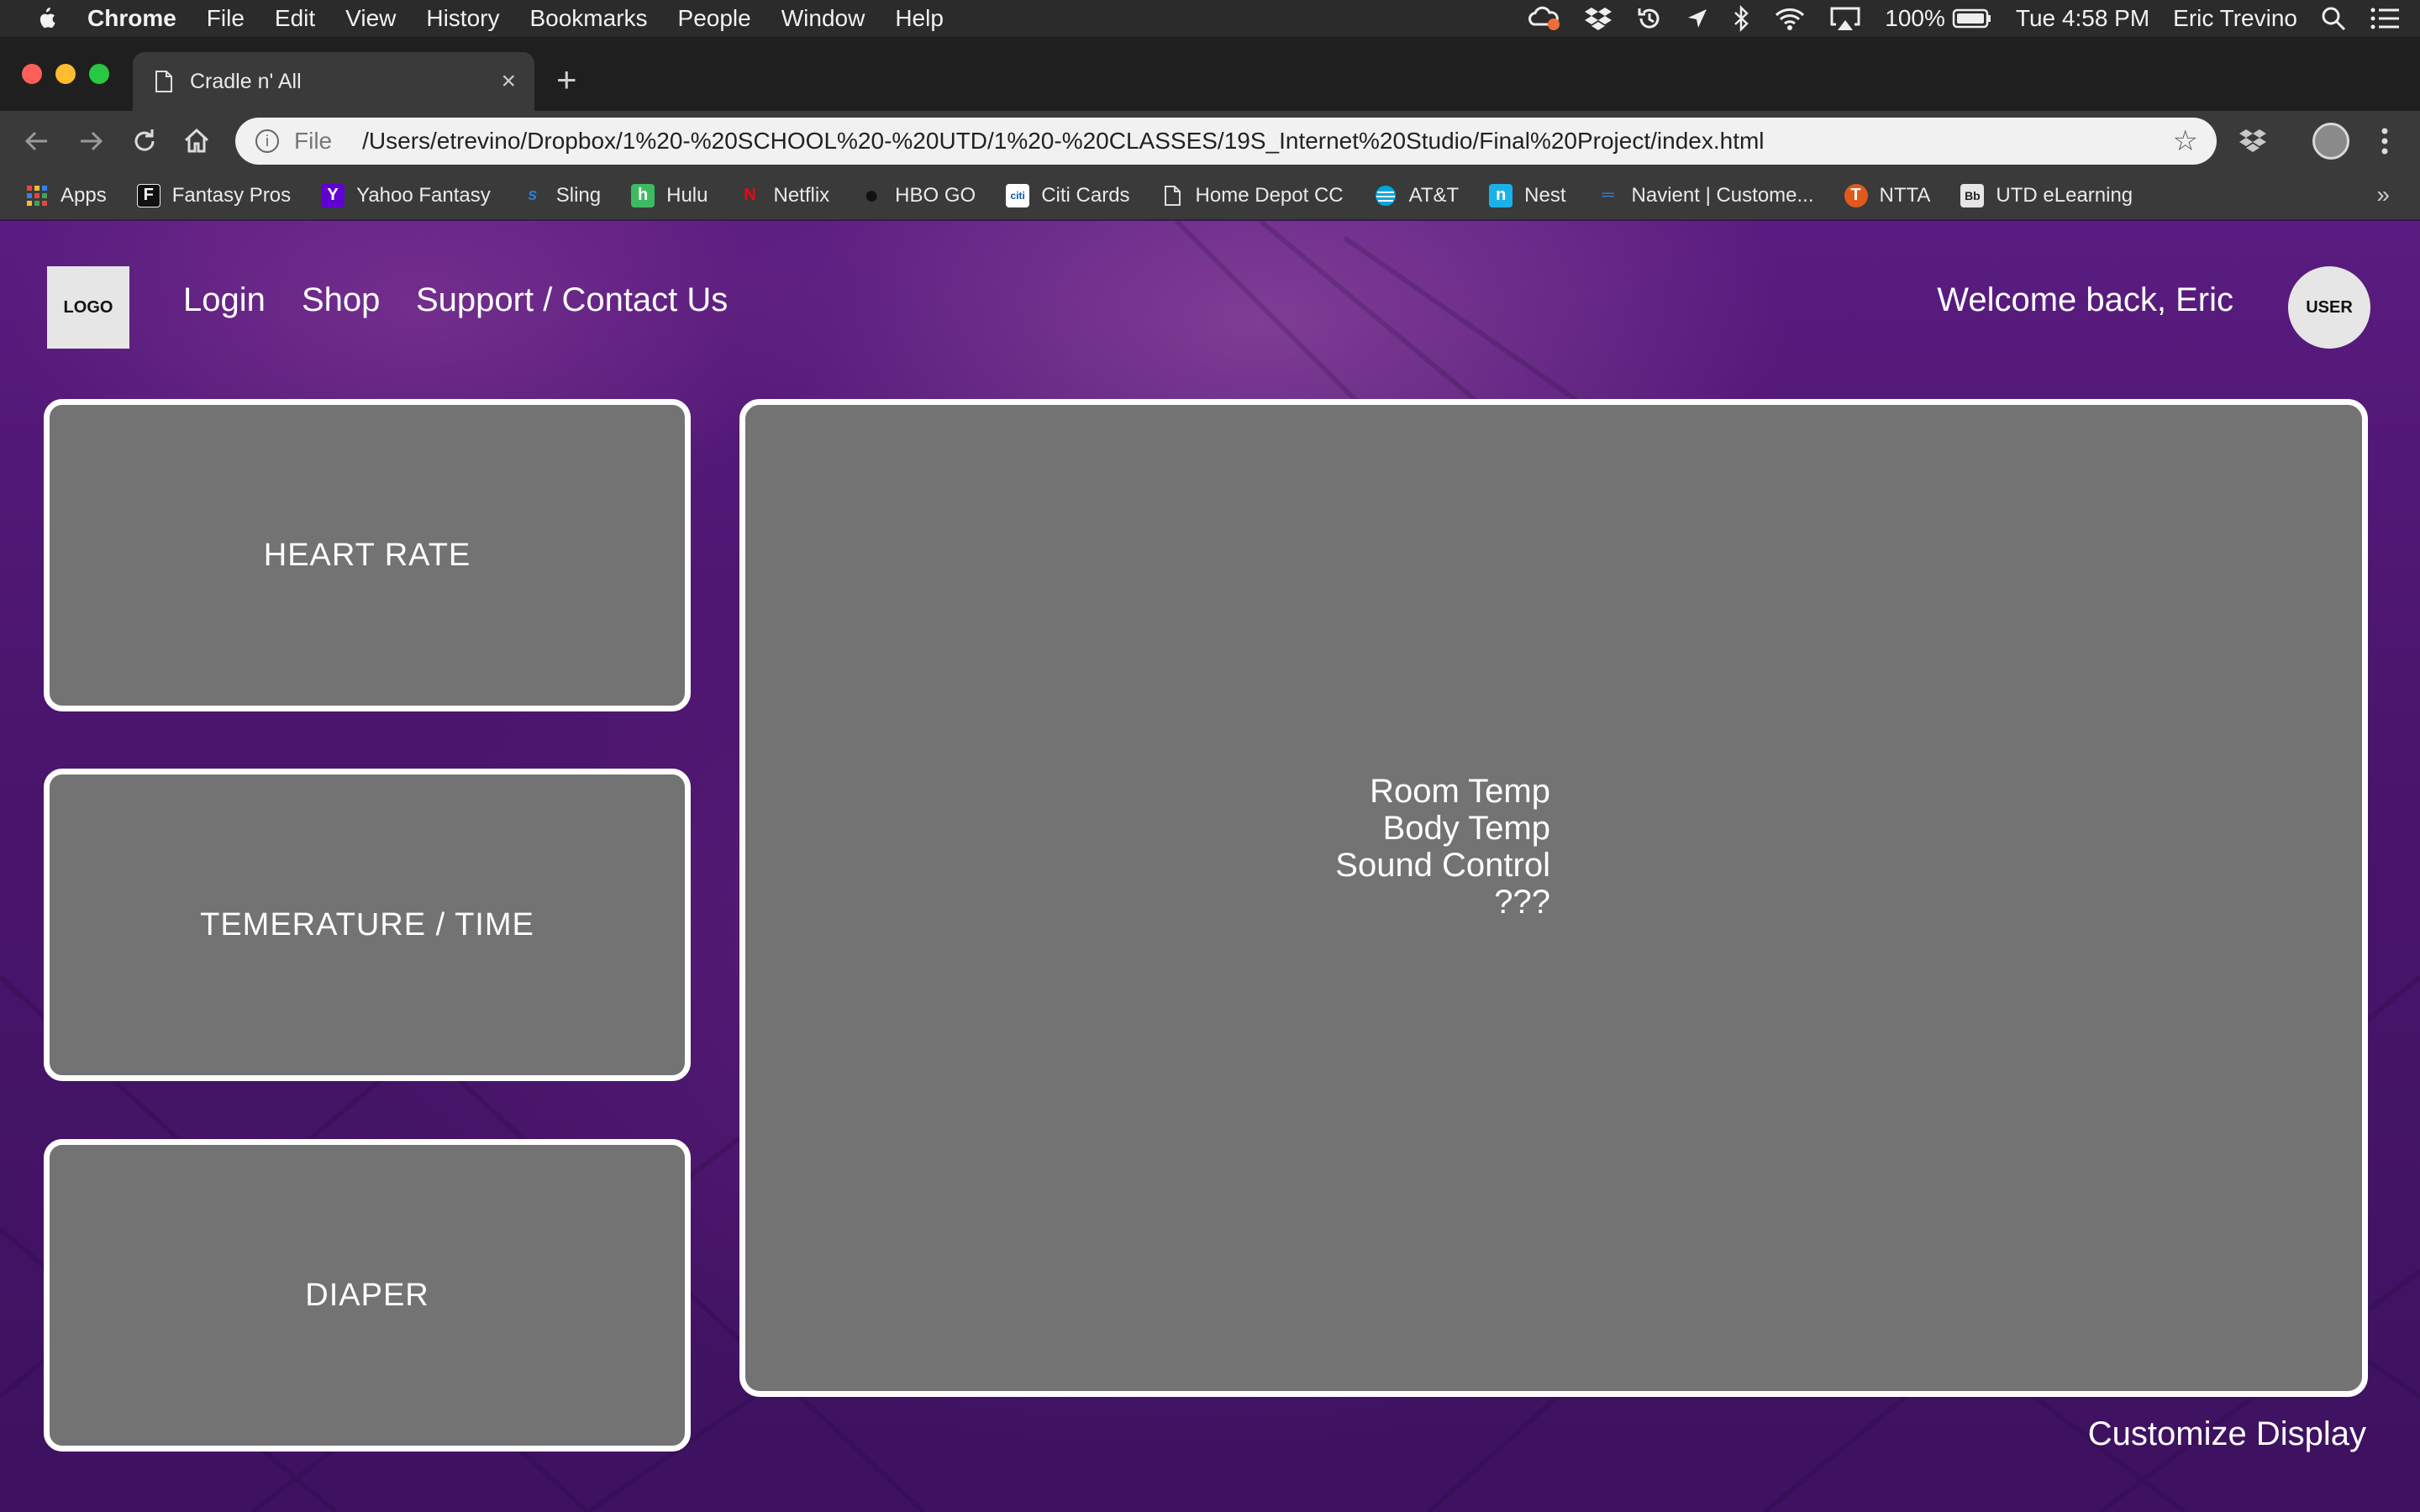 This screenshot has height=1512, width=2420. What do you see at coordinates (1210, 74) in the screenshot?
I see `browser-tab-strip: Cradle n' All × +` at bounding box center [1210, 74].